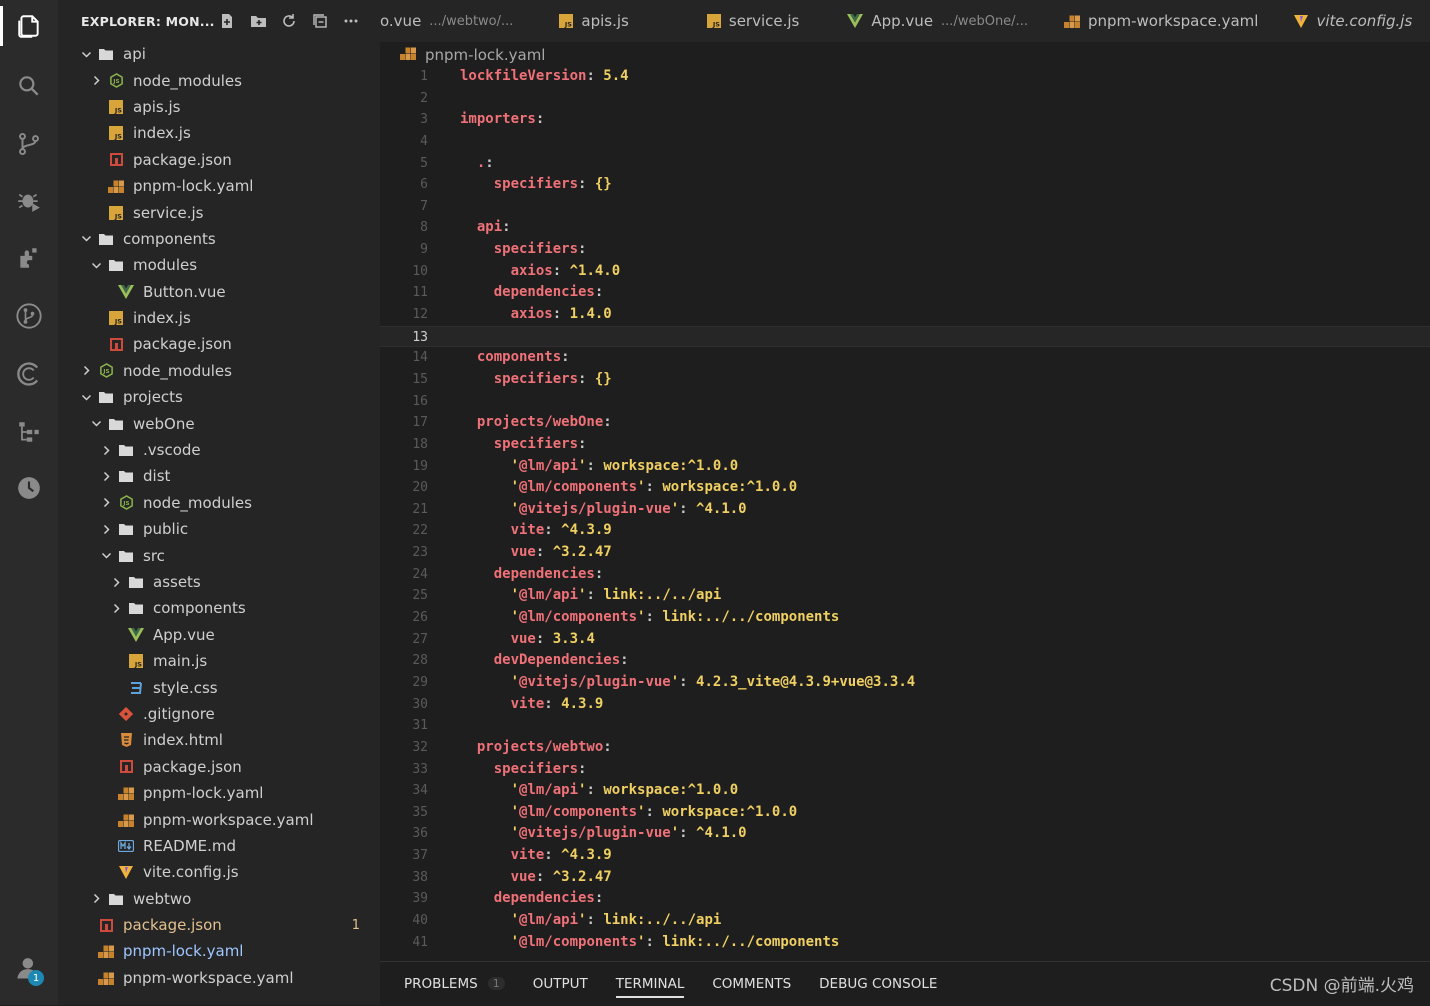  What do you see at coordinates (219, 582) in the screenshot?
I see `tree-folder-assets: assets` at bounding box center [219, 582].